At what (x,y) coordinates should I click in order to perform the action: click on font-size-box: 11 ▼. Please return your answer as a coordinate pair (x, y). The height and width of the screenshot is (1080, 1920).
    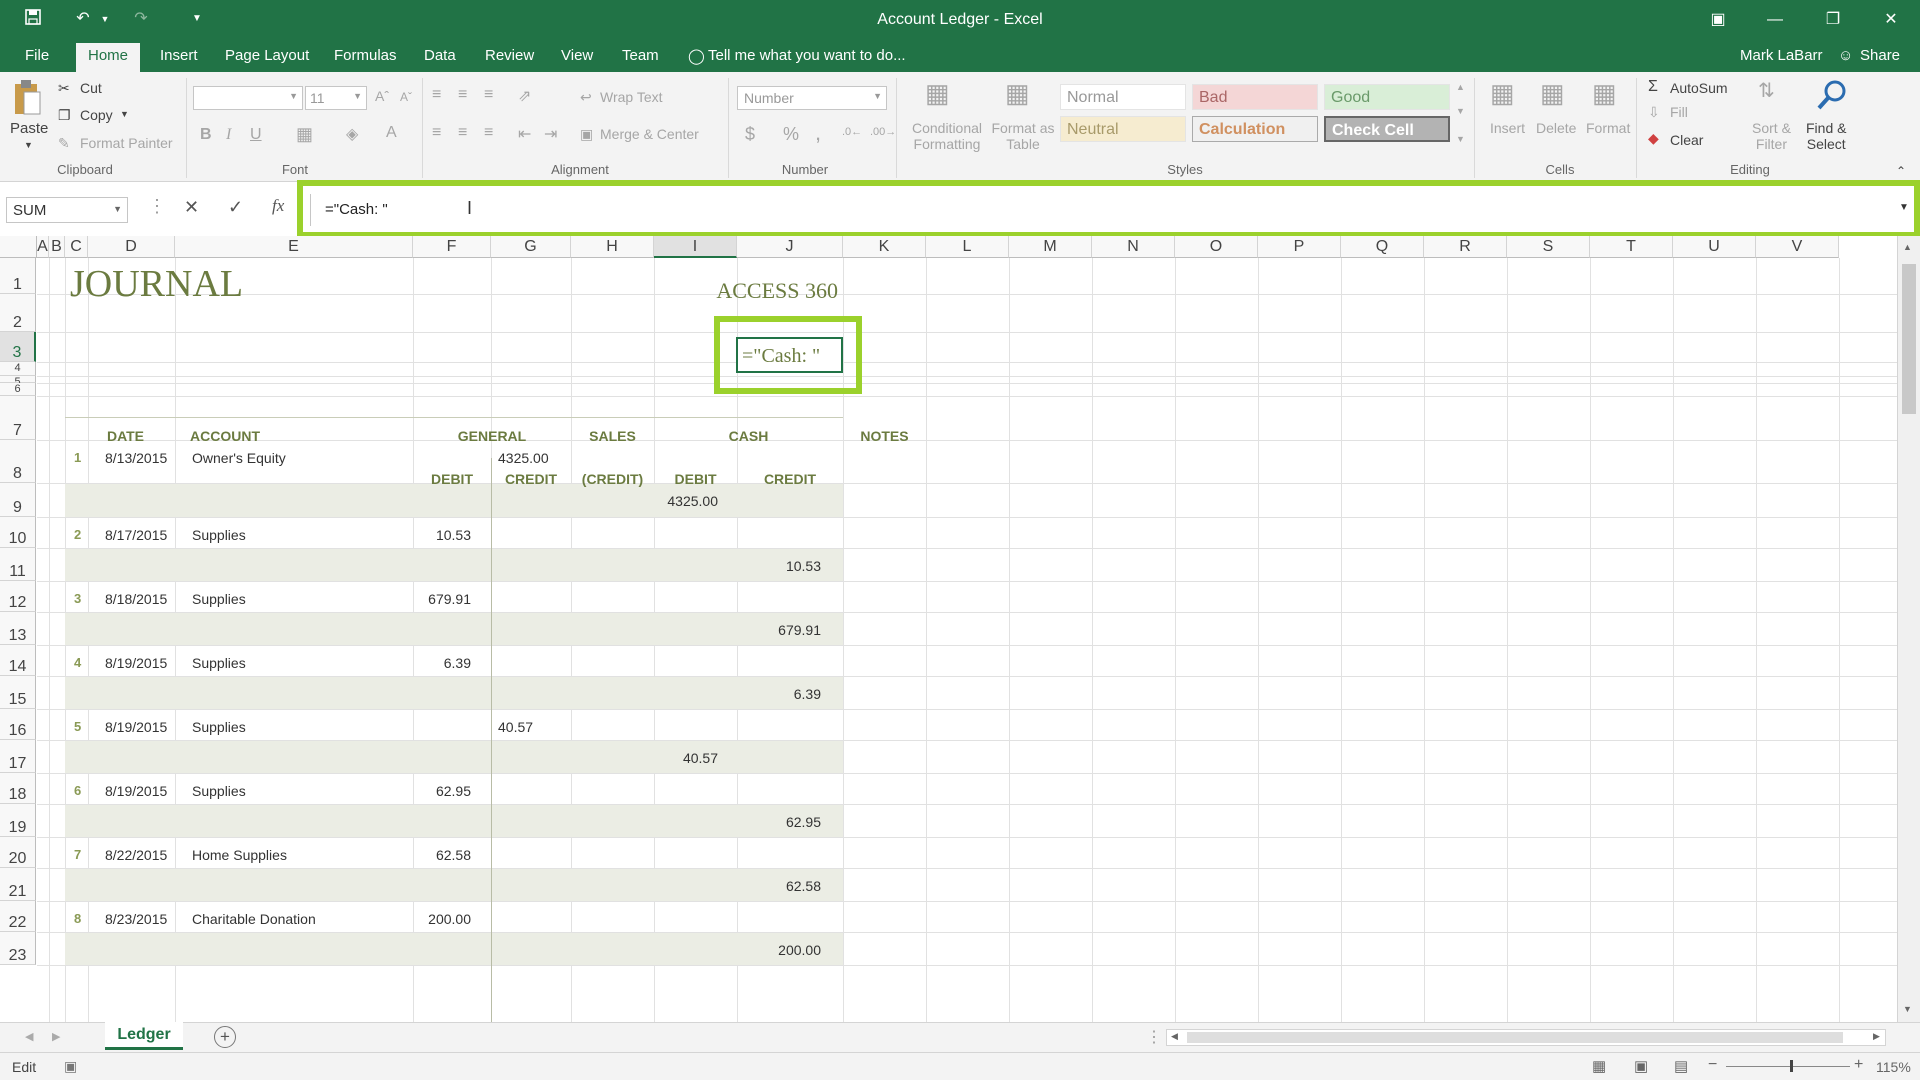
    Looking at the image, I should click on (336, 98).